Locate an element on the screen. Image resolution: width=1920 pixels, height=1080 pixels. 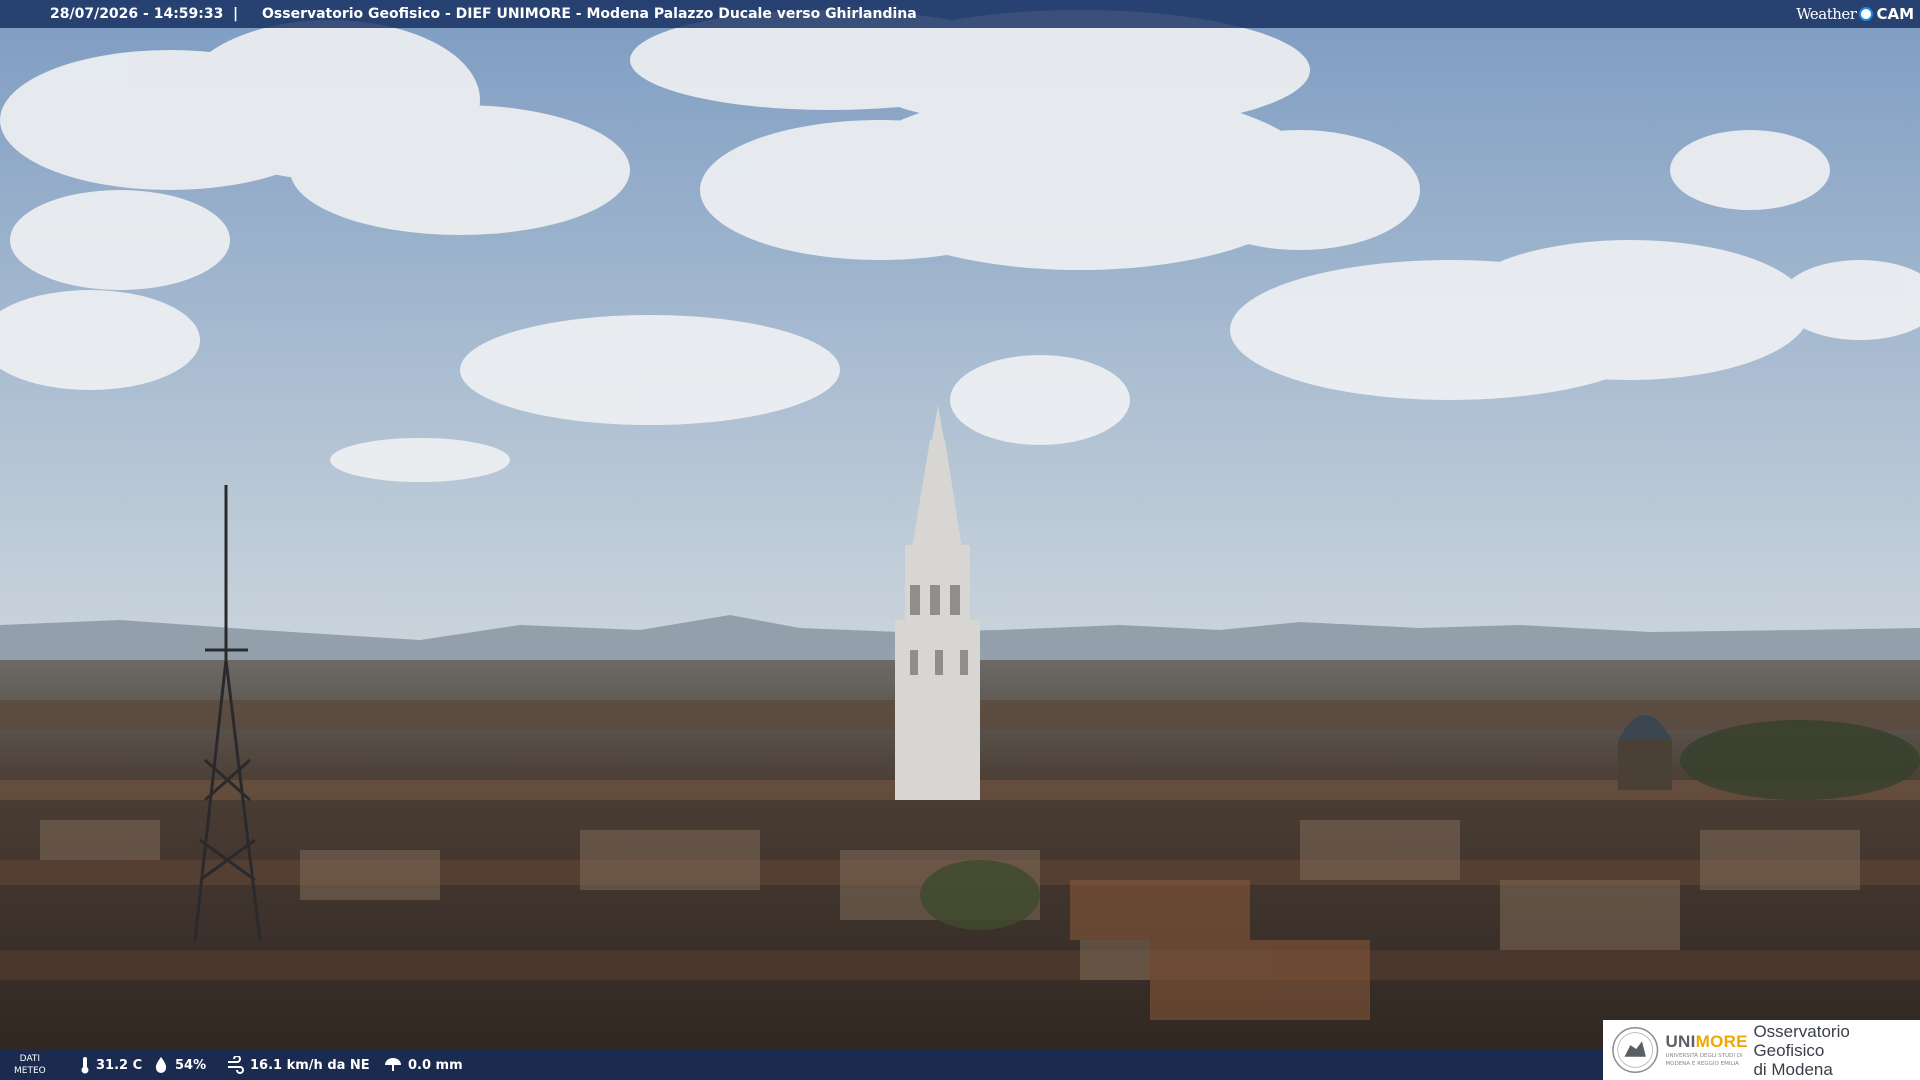
rain-value: 0.0 mm is located at coordinates (435, 1065).